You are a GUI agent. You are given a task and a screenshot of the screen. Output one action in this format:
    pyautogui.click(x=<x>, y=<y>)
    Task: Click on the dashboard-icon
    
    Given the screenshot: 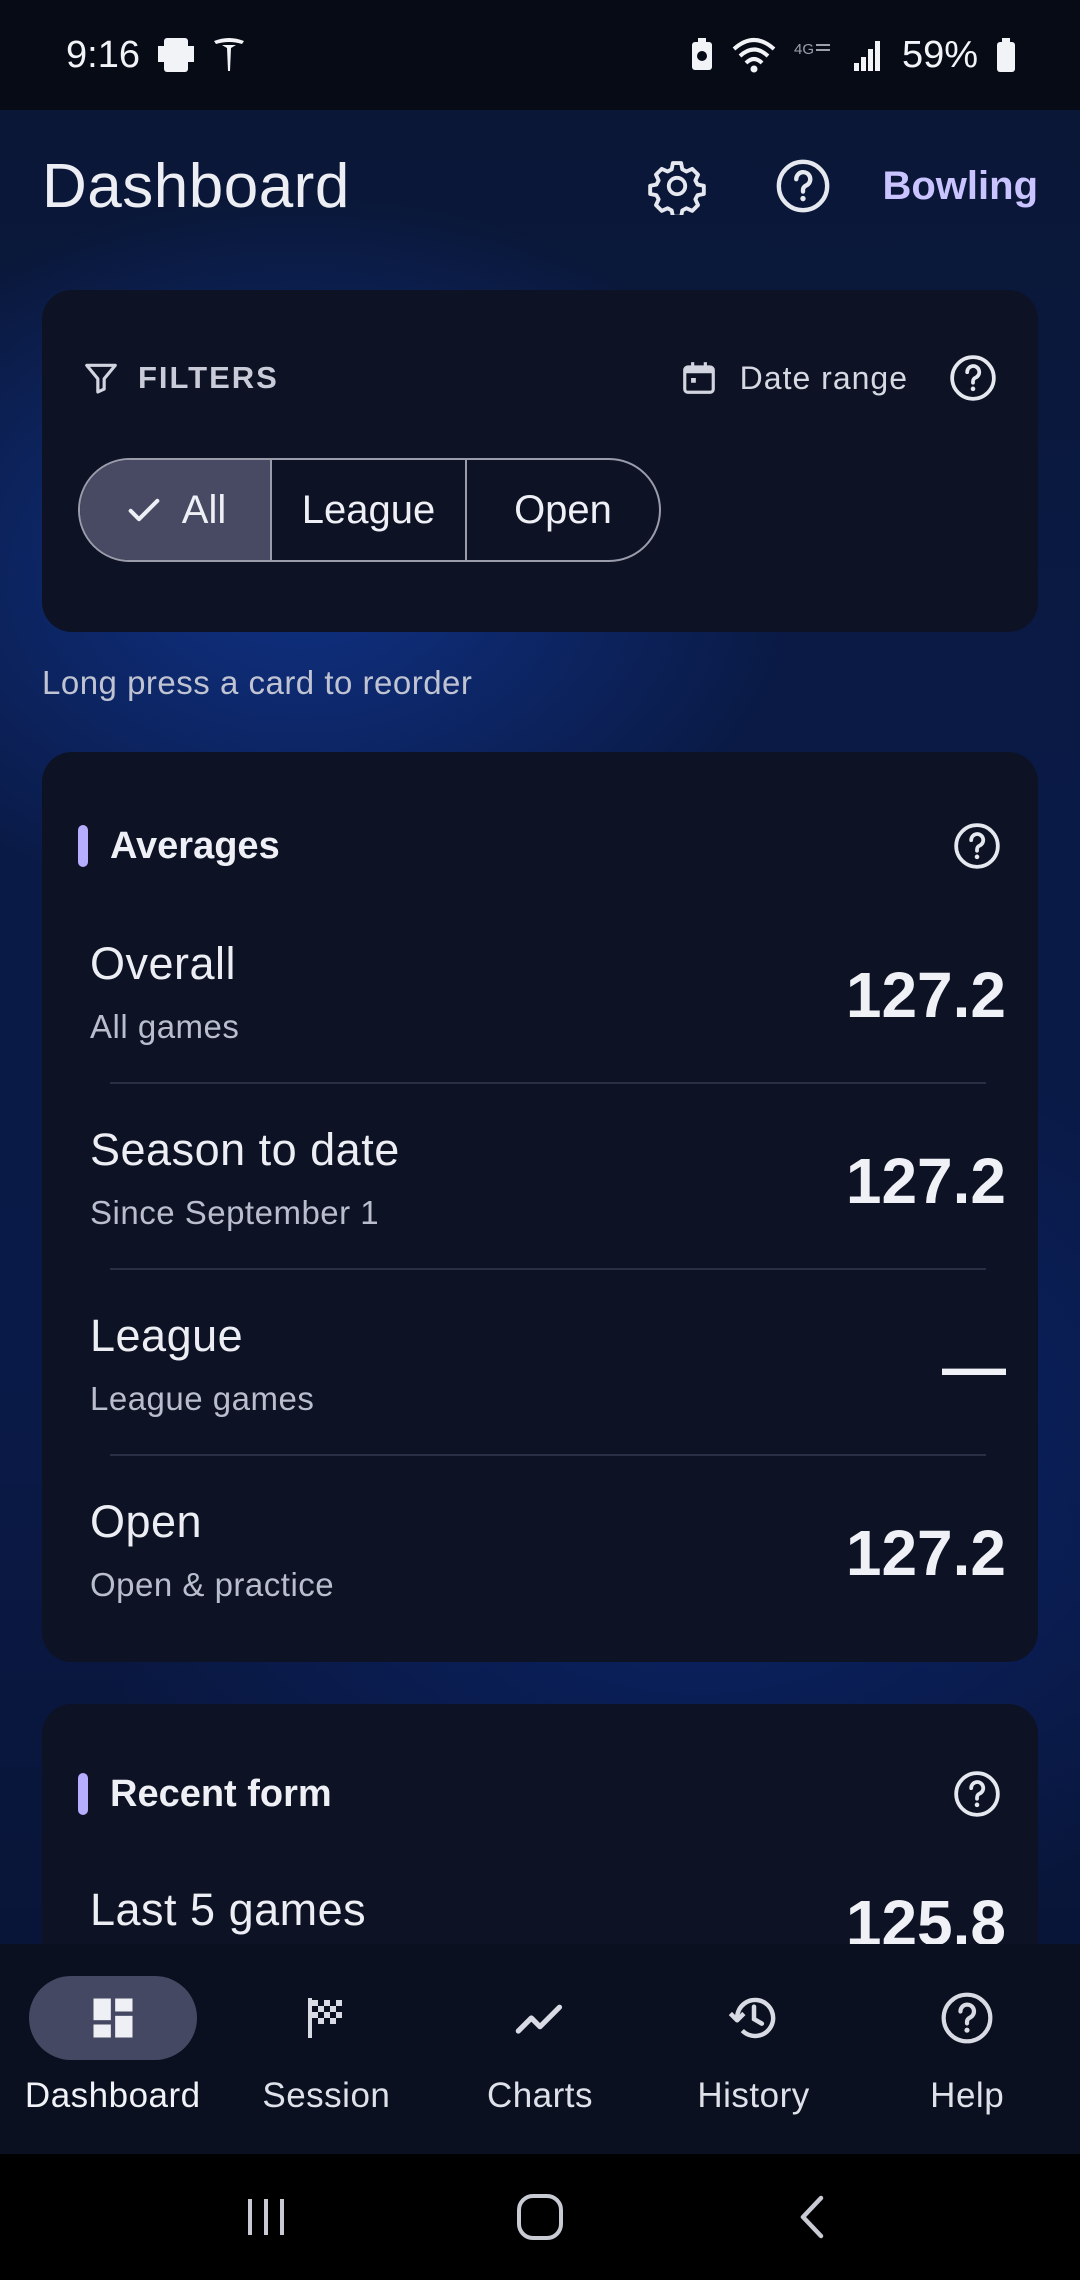 What is the action you would take?
    pyautogui.click(x=113, y=2018)
    